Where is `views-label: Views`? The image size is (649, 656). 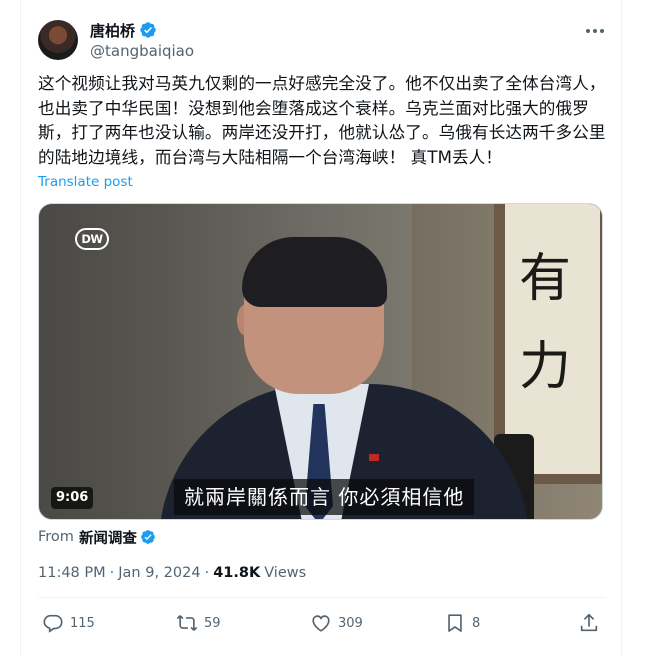
views-label: Views is located at coordinates (285, 573).